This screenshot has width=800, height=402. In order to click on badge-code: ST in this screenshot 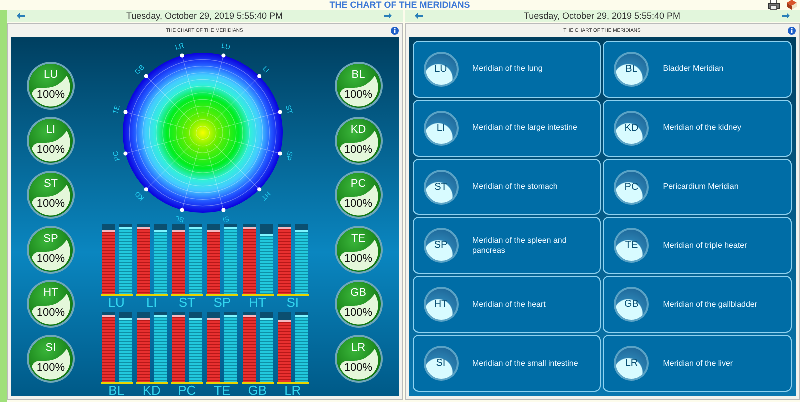, I will do `click(51, 184)`.